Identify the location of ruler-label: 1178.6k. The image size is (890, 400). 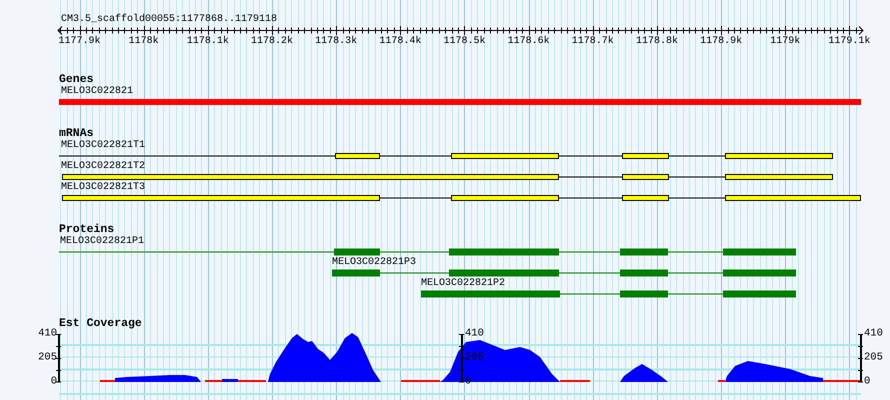
(529, 42).